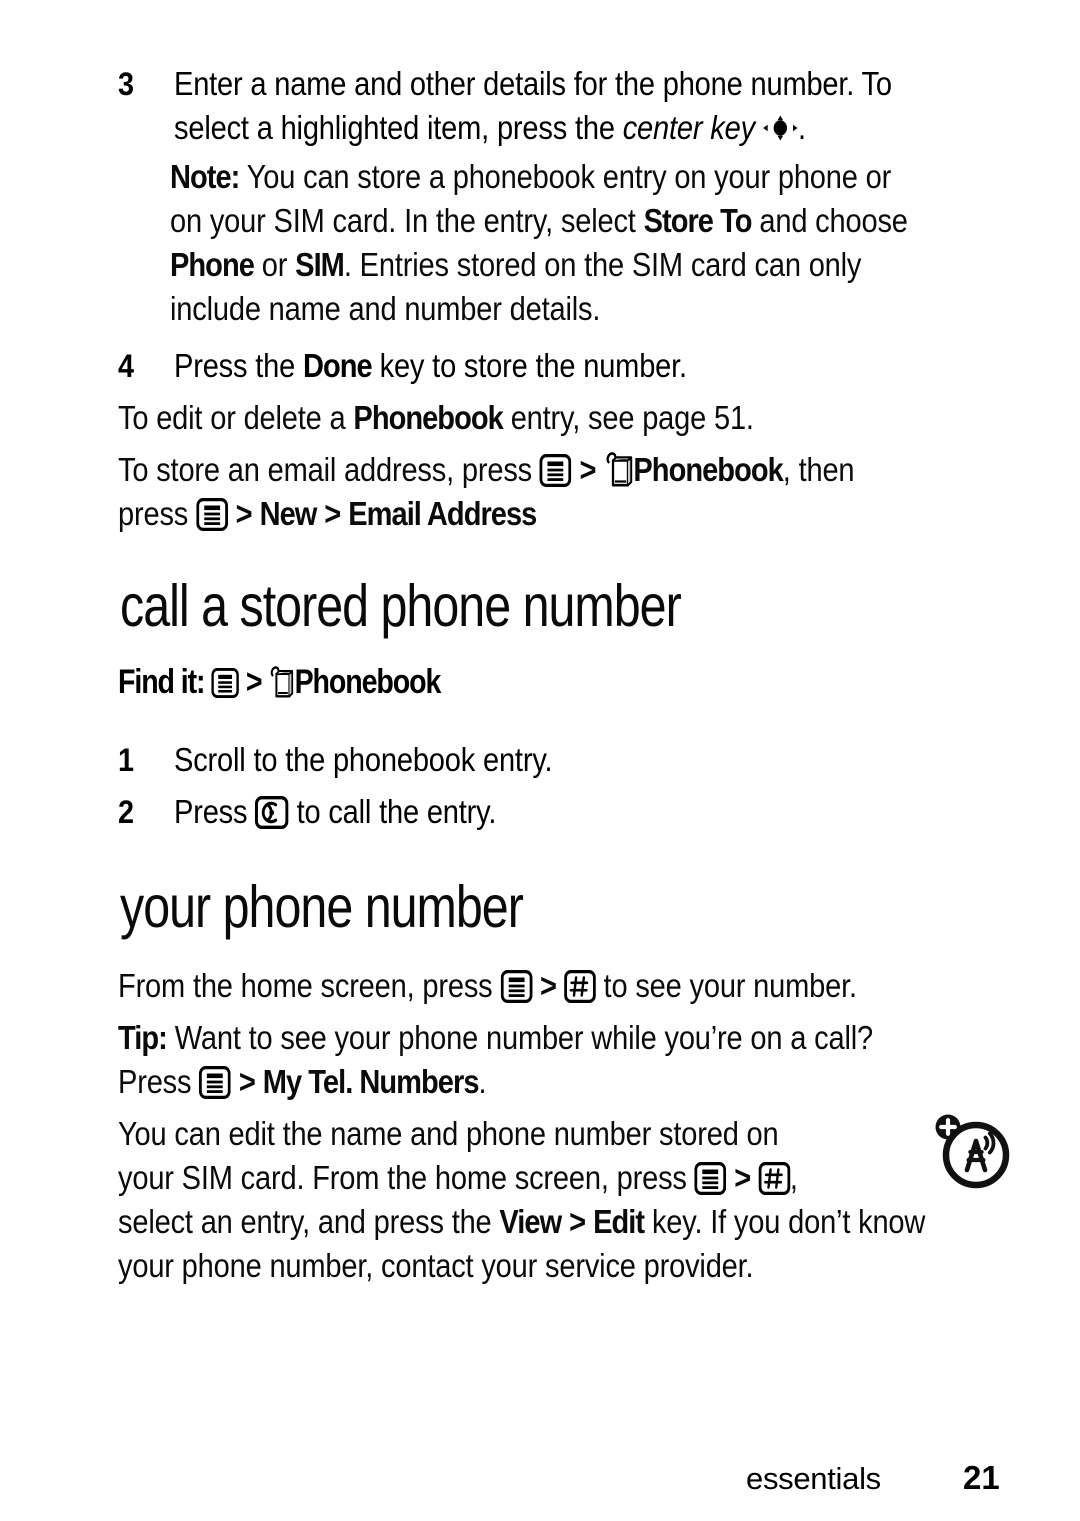 This screenshot has width=1080, height=1521. What do you see at coordinates (818, 469) in the screenshot?
I see `email-line1-b: , then` at bounding box center [818, 469].